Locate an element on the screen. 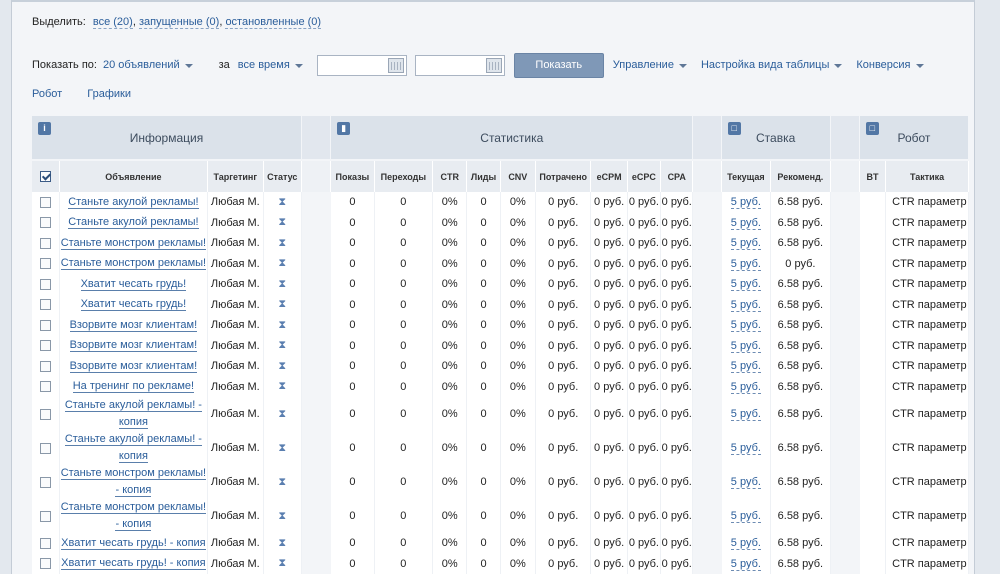 This screenshot has height=574, width=1000. period-dropdown: все время is located at coordinates (270, 65).